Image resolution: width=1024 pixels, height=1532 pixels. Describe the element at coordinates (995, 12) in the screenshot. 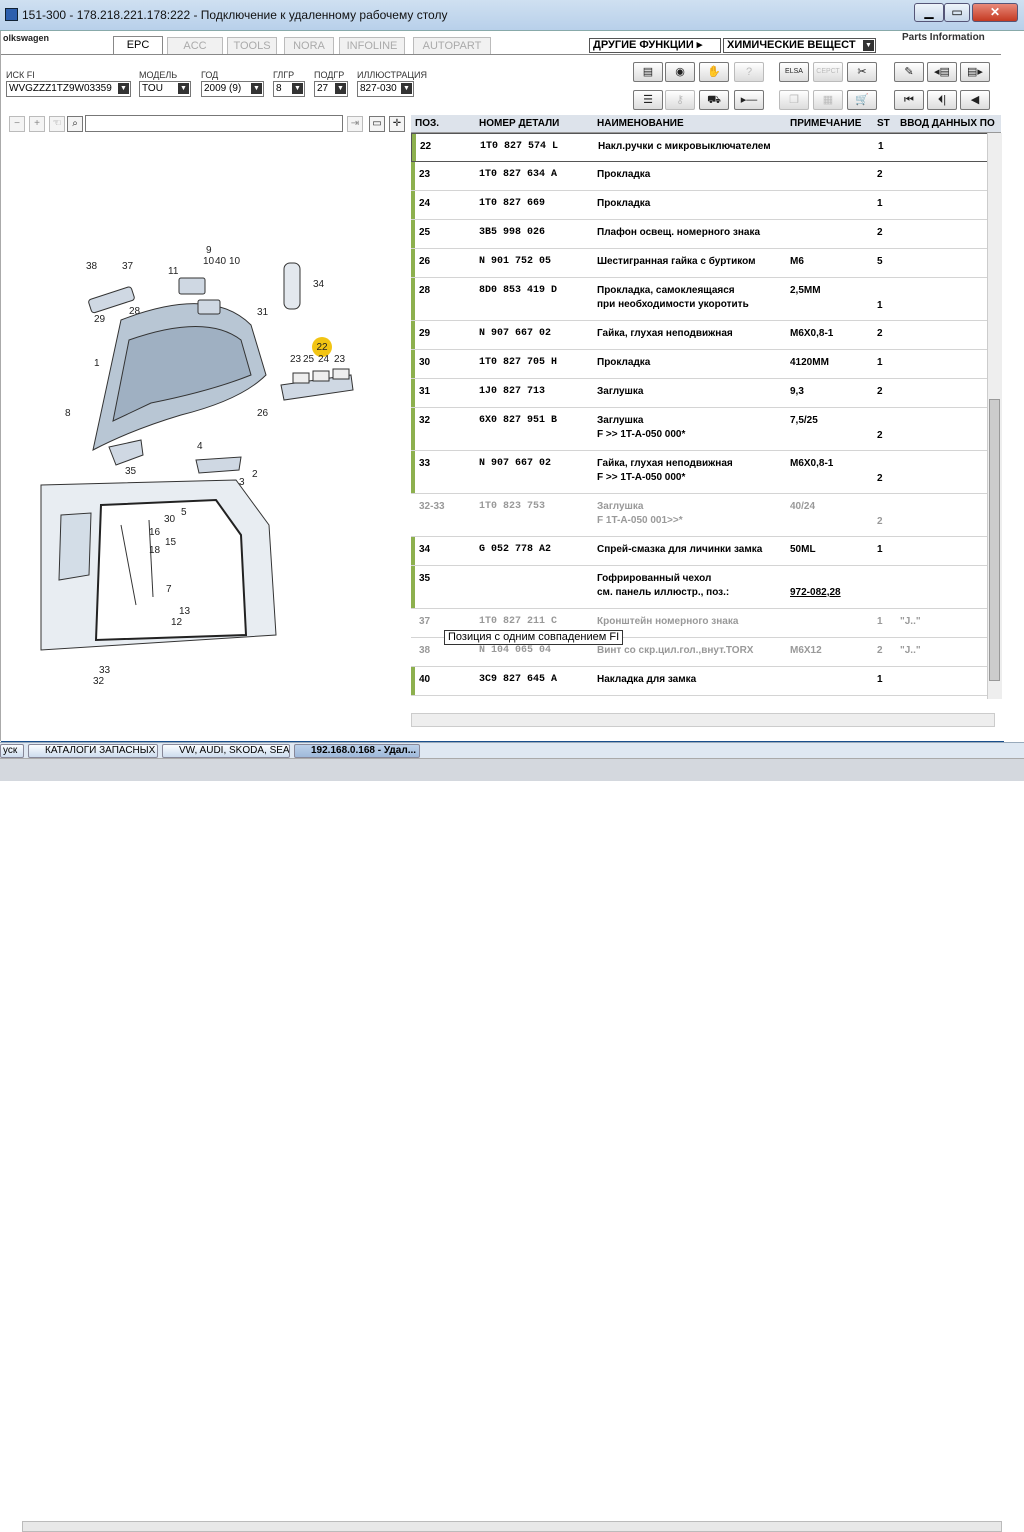

I see `close-button: ✕` at that location.